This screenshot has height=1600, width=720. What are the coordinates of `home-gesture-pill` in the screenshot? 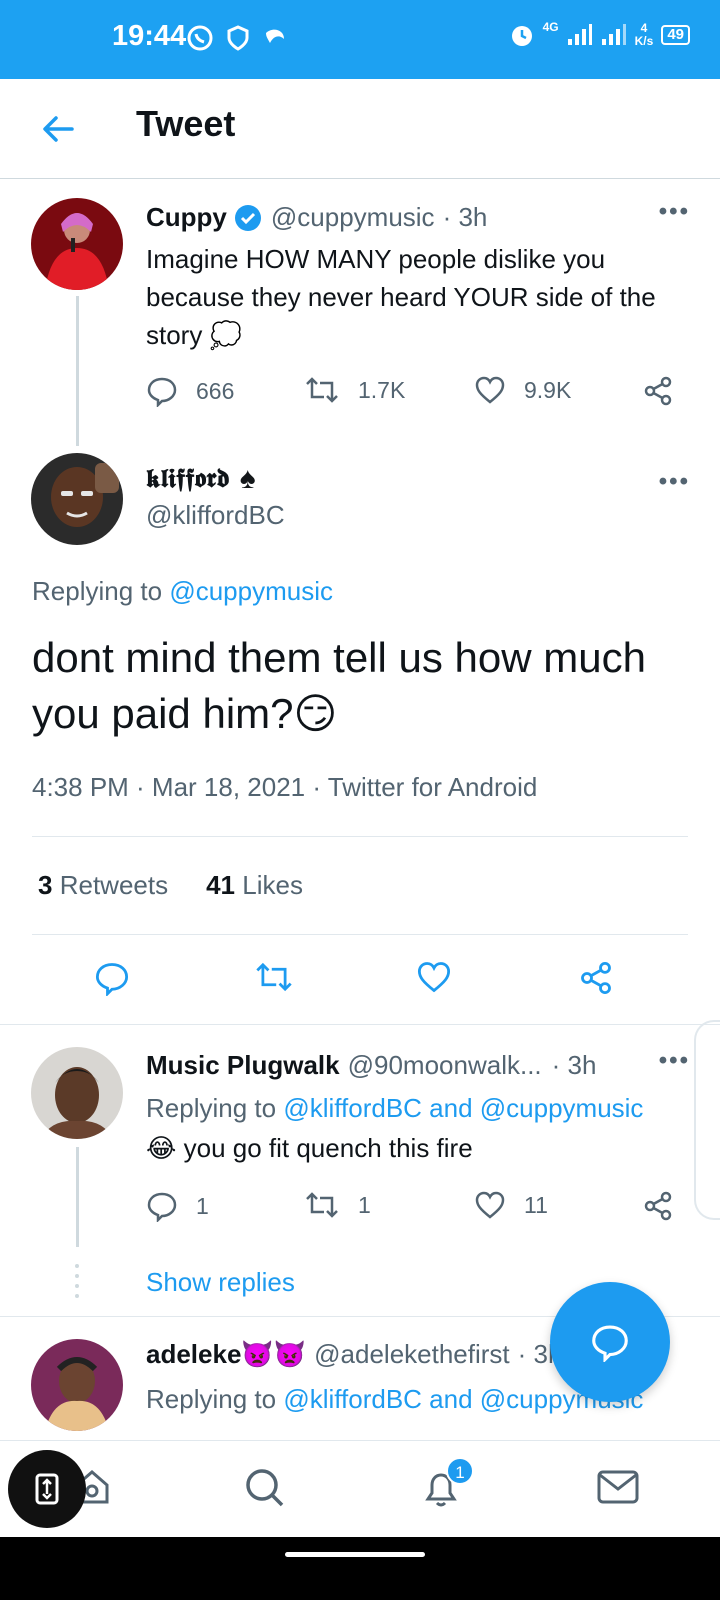 It's located at (355, 1554).